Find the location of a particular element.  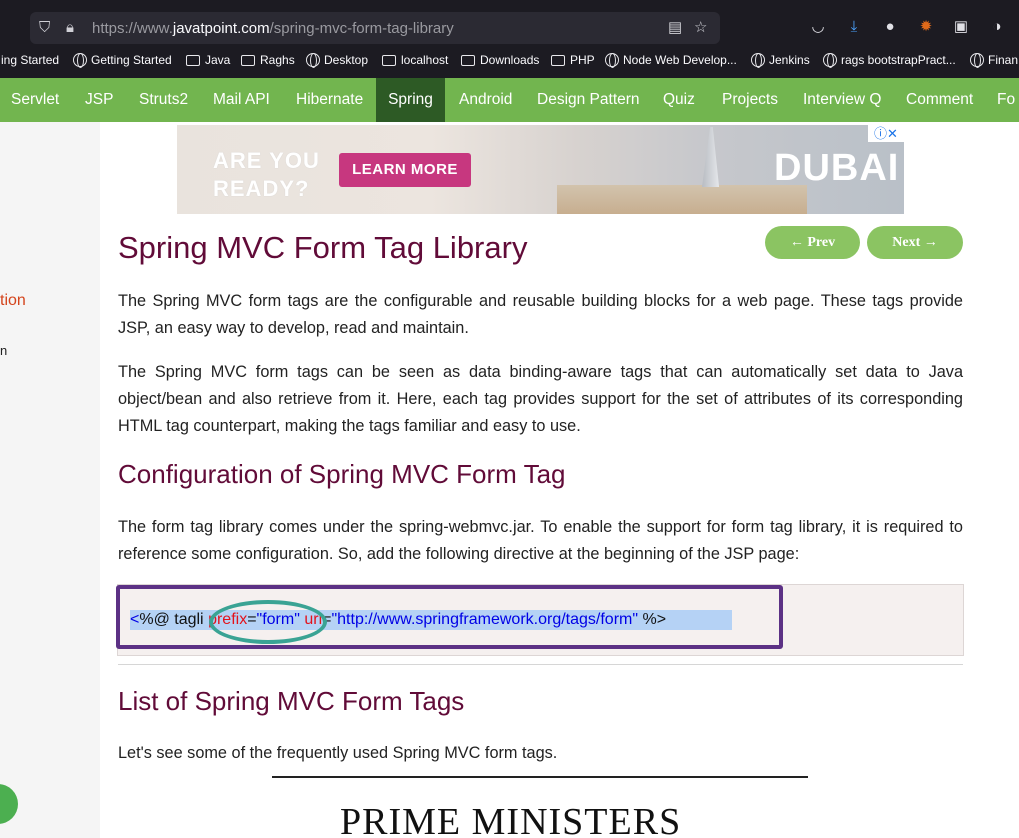

nav-item-design-pattern: Design Pattern is located at coordinates (588, 100).